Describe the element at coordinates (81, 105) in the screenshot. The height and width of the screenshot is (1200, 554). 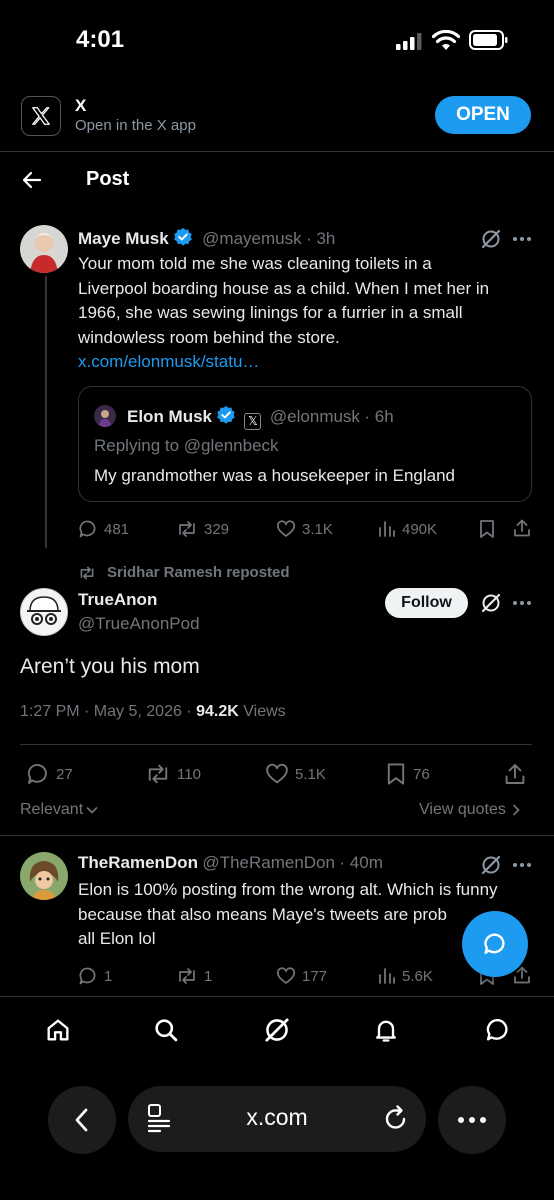
I see `app-name: X` at that location.